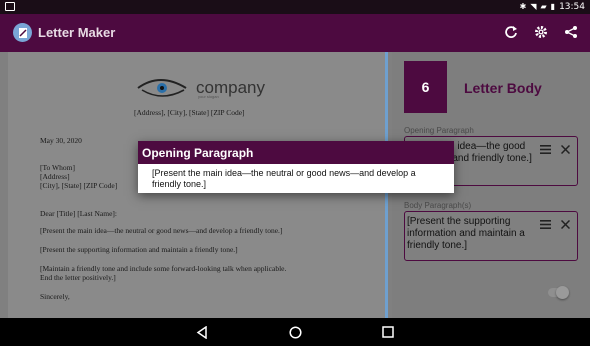 The width and height of the screenshot is (590, 346). What do you see at coordinates (439, 130) in the screenshot?
I see `opening-paragraph-label: Opening Paragraph` at bounding box center [439, 130].